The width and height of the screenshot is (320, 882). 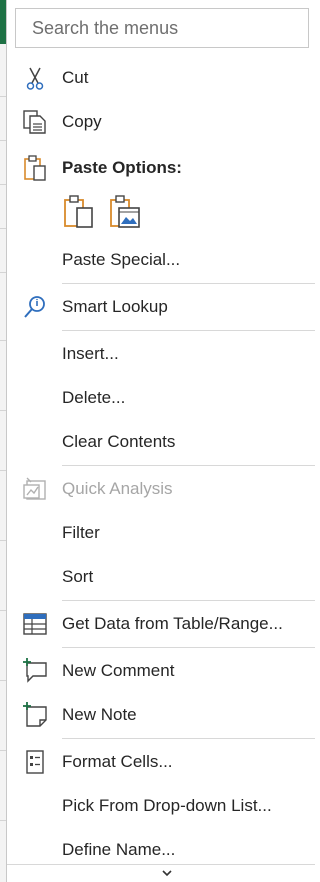 I want to click on menu-item-label: Filter, so click(x=81, y=532).